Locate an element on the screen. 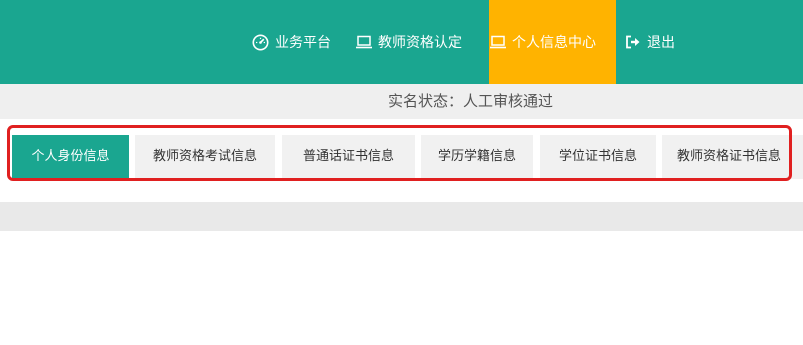  tab-degree-certificate: 学位证书信息 is located at coordinates (598, 157).